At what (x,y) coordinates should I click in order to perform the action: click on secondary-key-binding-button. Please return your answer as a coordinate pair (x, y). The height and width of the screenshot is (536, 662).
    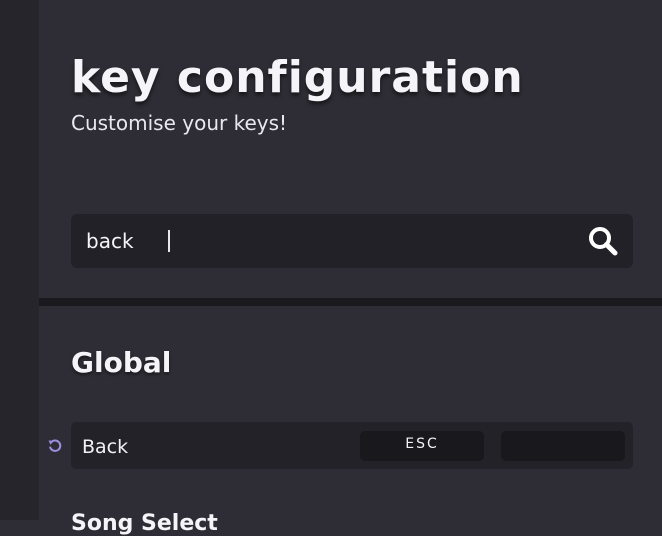
    Looking at the image, I should click on (563, 446).